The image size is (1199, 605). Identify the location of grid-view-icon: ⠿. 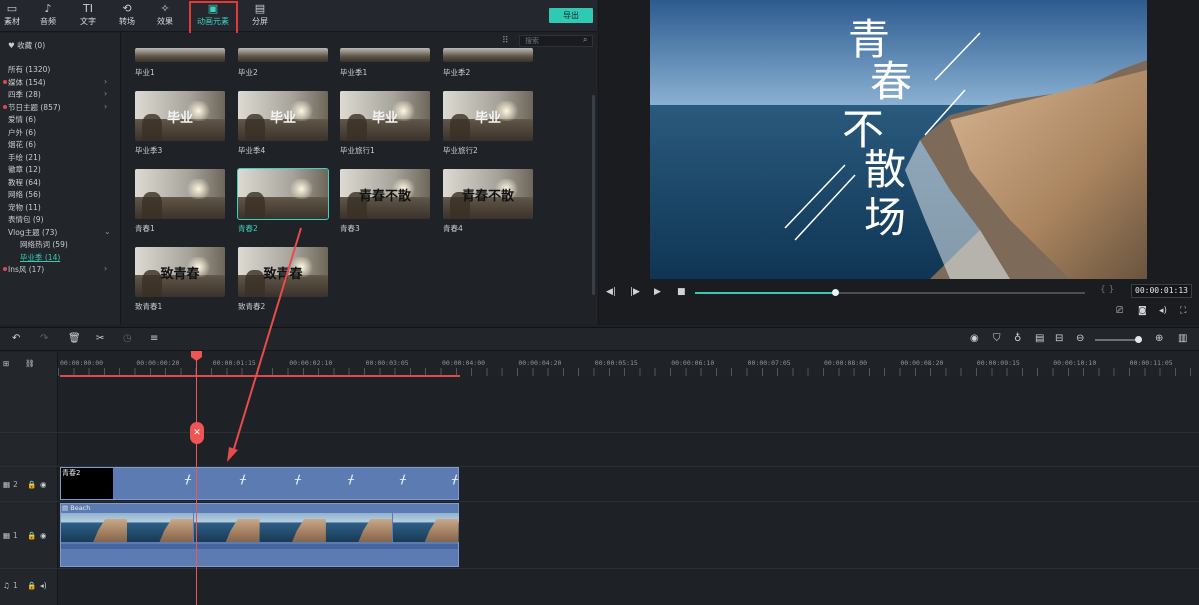
(505, 41).